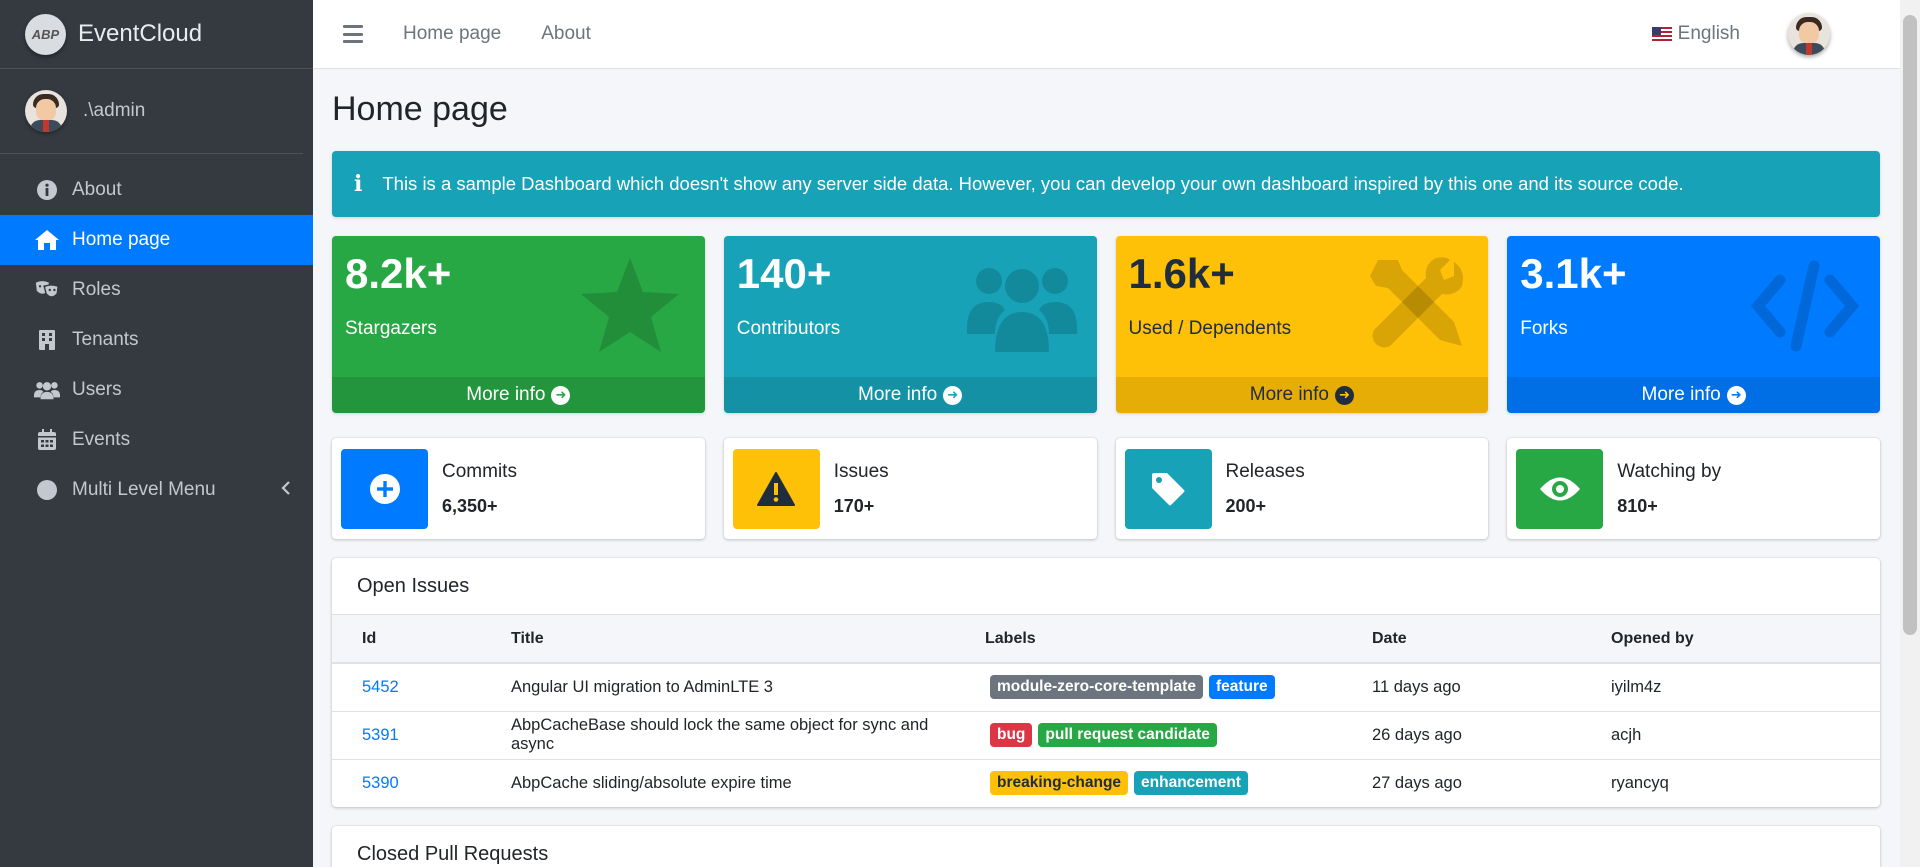 The height and width of the screenshot is (867, 1920). Describe the element at coordinates (101, 439) in the screenshot. I see `sidebar-item-label: Events` at that location.